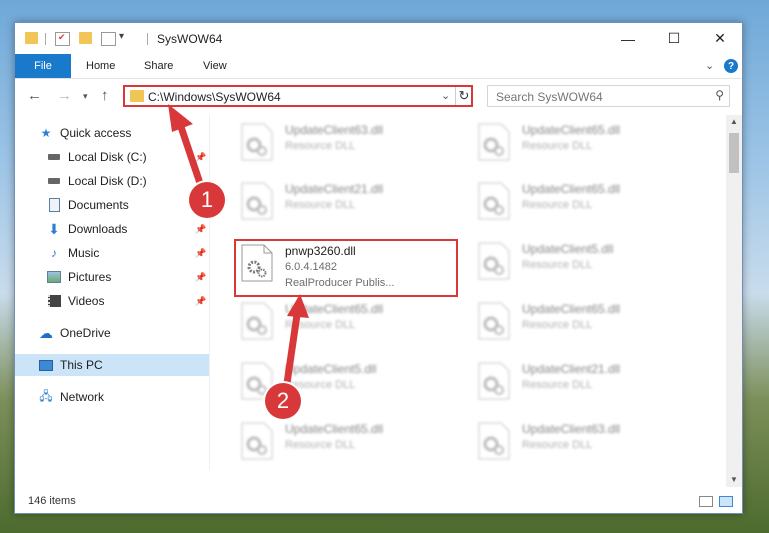 The width and height of the screenshot is (769, 533). Describe the element at coordinates (283, 401) in the screenshot. I see `step-badge-2: 2` at that location.